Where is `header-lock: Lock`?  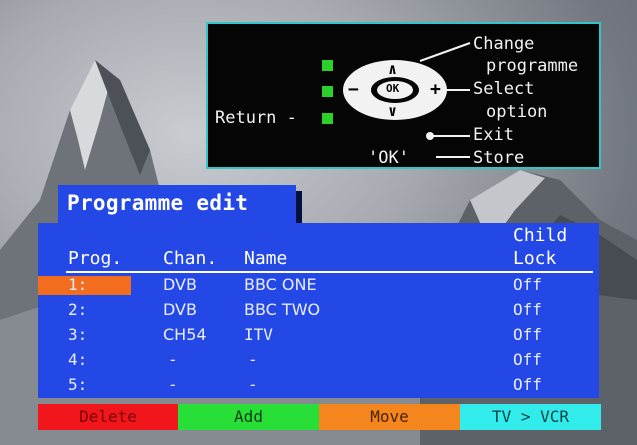
header-lock: Lock is located at coordinates (535, 258).